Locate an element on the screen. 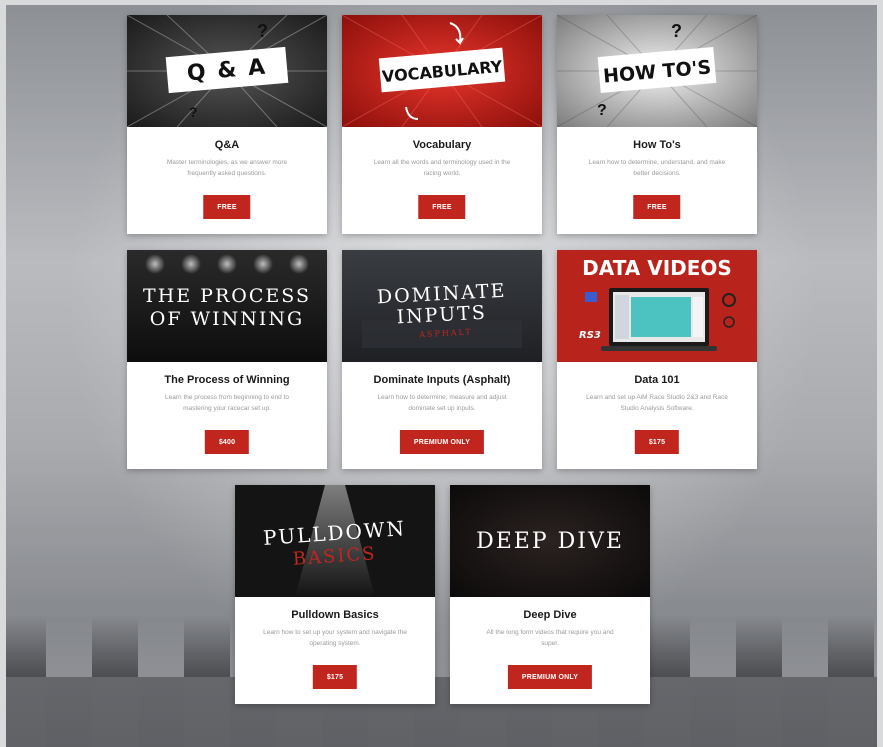 The height and width of the screenshot is (747, 883). deep-dive-thumbnail: DEEP DIVE is located at coordinates (550, 541).